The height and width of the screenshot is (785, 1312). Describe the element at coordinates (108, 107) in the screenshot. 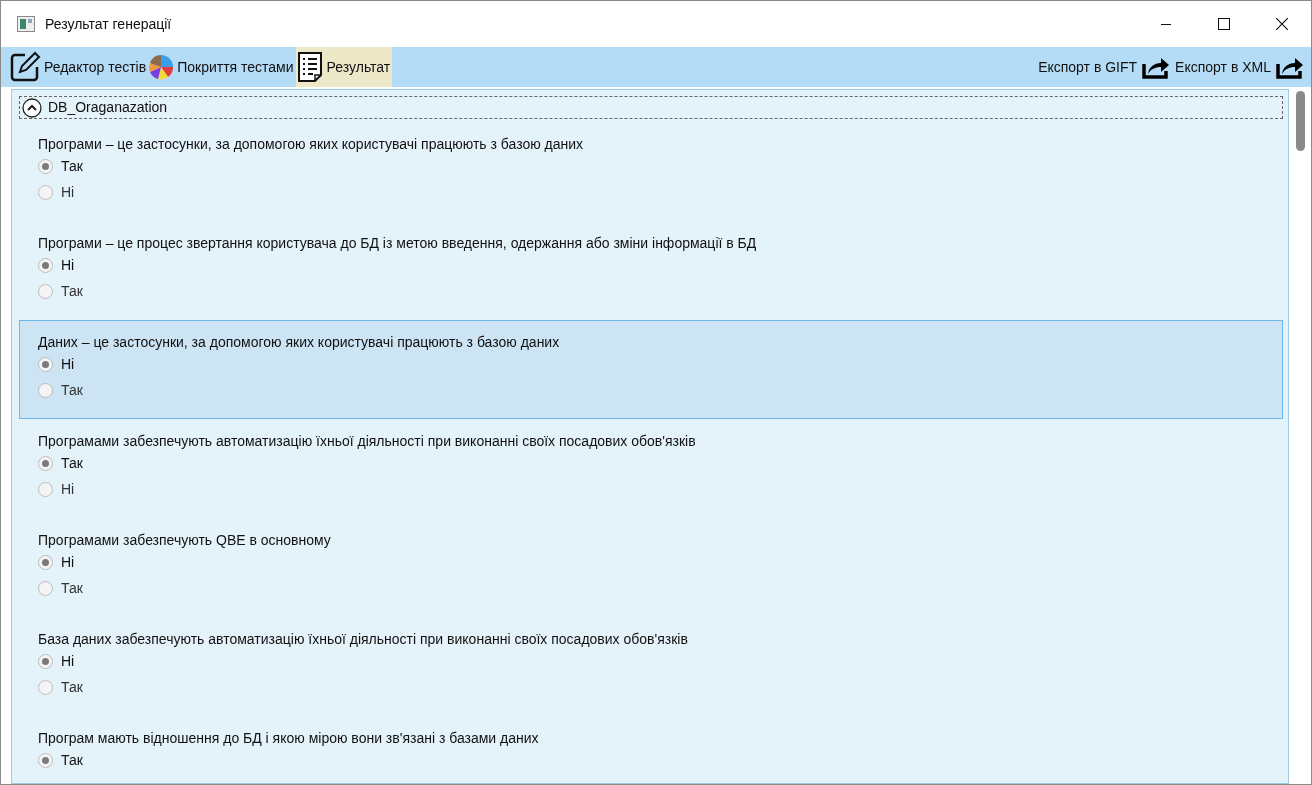

I see `group-title: DB_Oraganazation` at that location.